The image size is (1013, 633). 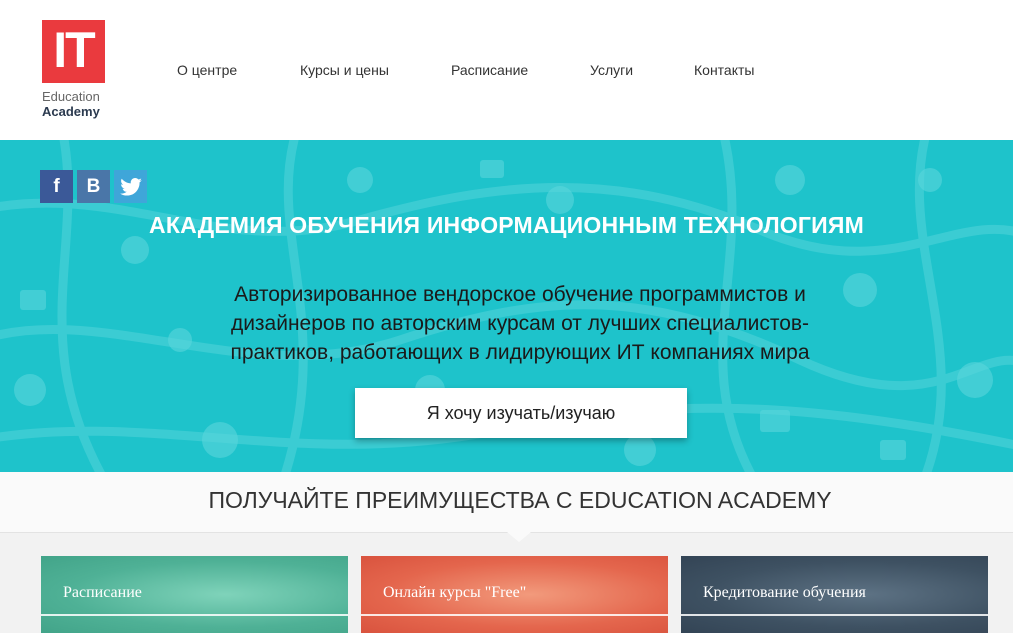 I want to click on nav-item-courses: Курсы и цены, so click(x=344, y=70).